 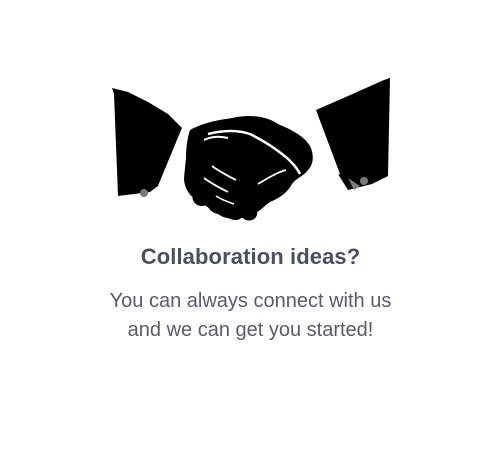 I want to click on message-line-1: You can always connect with us, so click(x=250, y=301).